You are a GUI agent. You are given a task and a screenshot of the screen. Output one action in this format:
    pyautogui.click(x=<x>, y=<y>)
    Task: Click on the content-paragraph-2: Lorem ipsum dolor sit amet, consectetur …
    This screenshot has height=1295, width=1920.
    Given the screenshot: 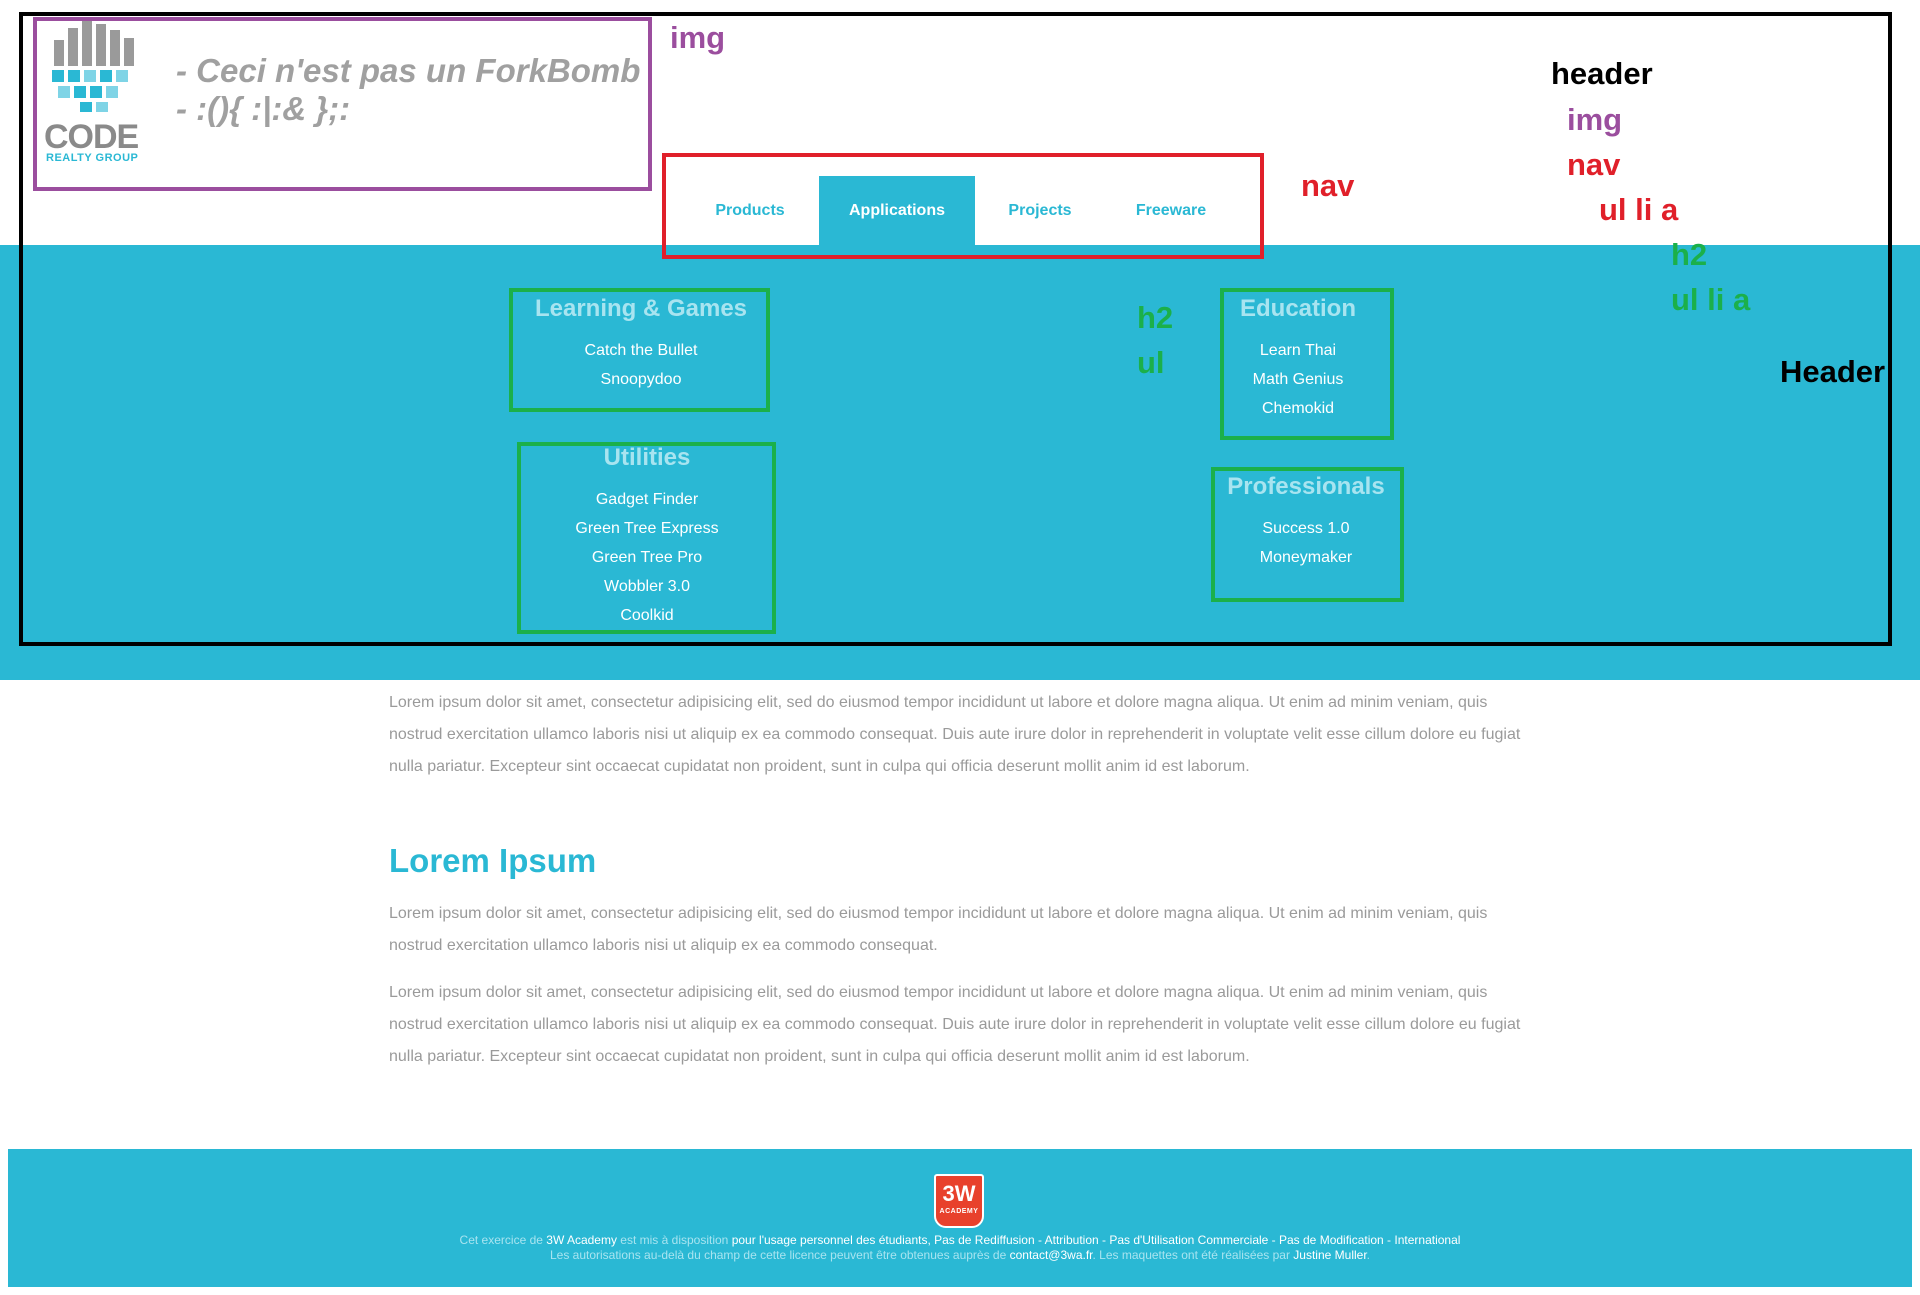 What is the action you would take?
    pyautogui.click(x=955, y=1024)
    